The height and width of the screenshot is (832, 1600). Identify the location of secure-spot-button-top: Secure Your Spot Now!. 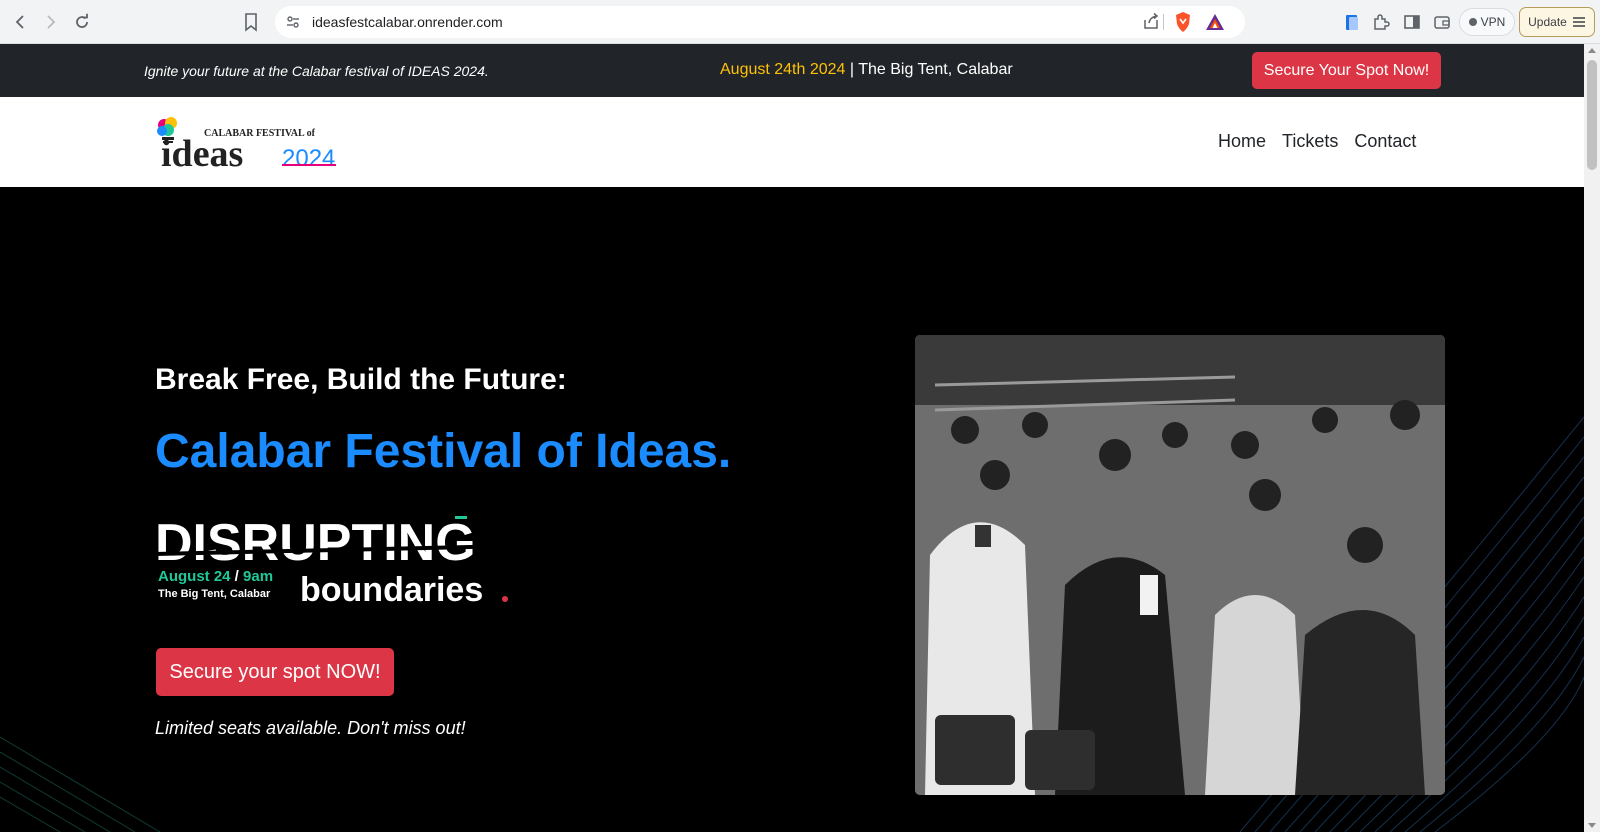
(1346, 70).